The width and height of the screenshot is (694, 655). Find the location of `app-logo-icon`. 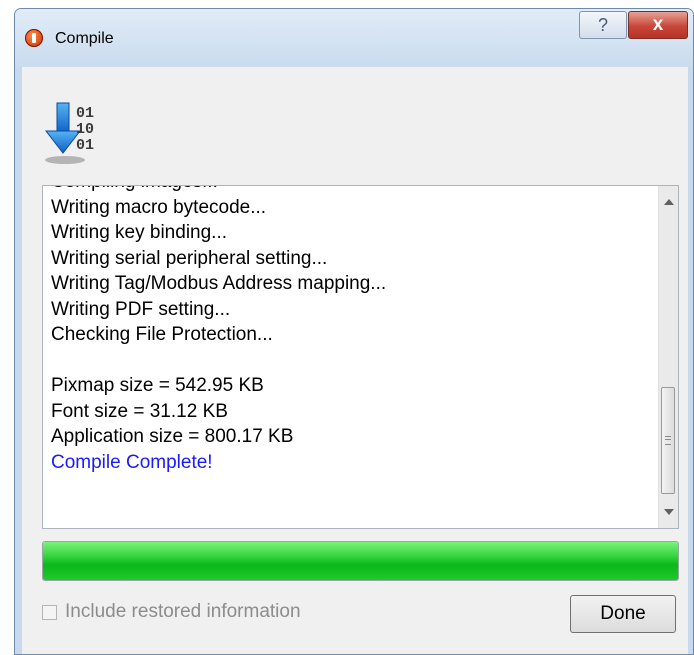

app-logo-icon is located at coordinates (34, 38).